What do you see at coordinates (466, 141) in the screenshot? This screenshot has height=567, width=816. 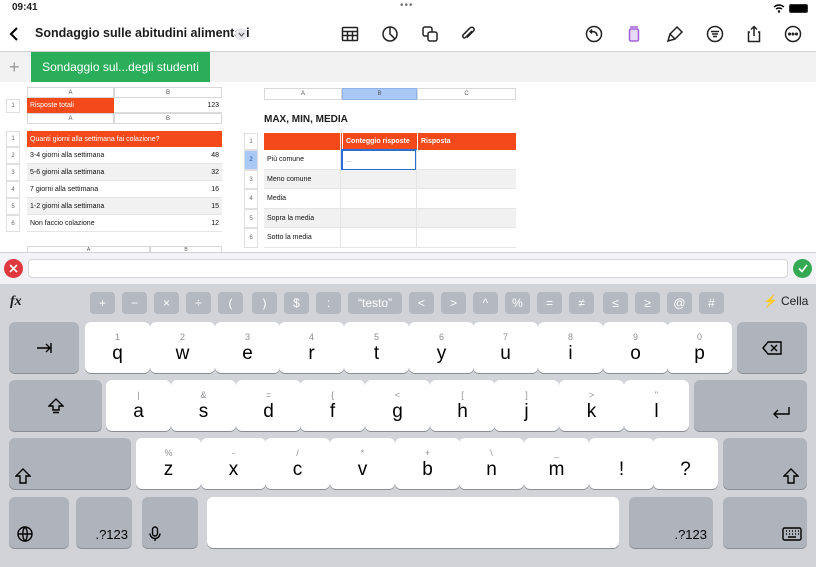 I see `stats-header-cell: Risposta` at bounding box center [466, 141].